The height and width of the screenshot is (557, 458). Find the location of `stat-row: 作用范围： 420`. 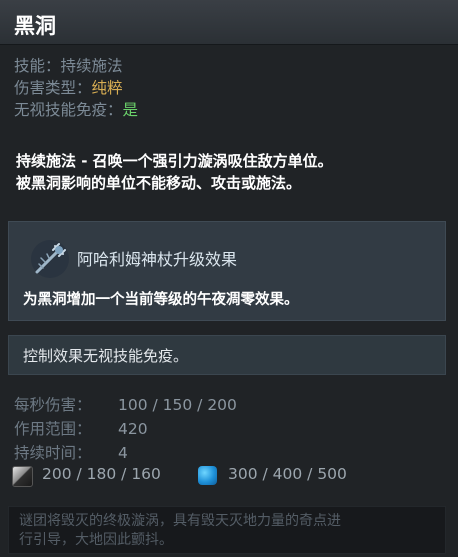

stat-row: 作用范围： 420 is located at coordinates (125, 429).